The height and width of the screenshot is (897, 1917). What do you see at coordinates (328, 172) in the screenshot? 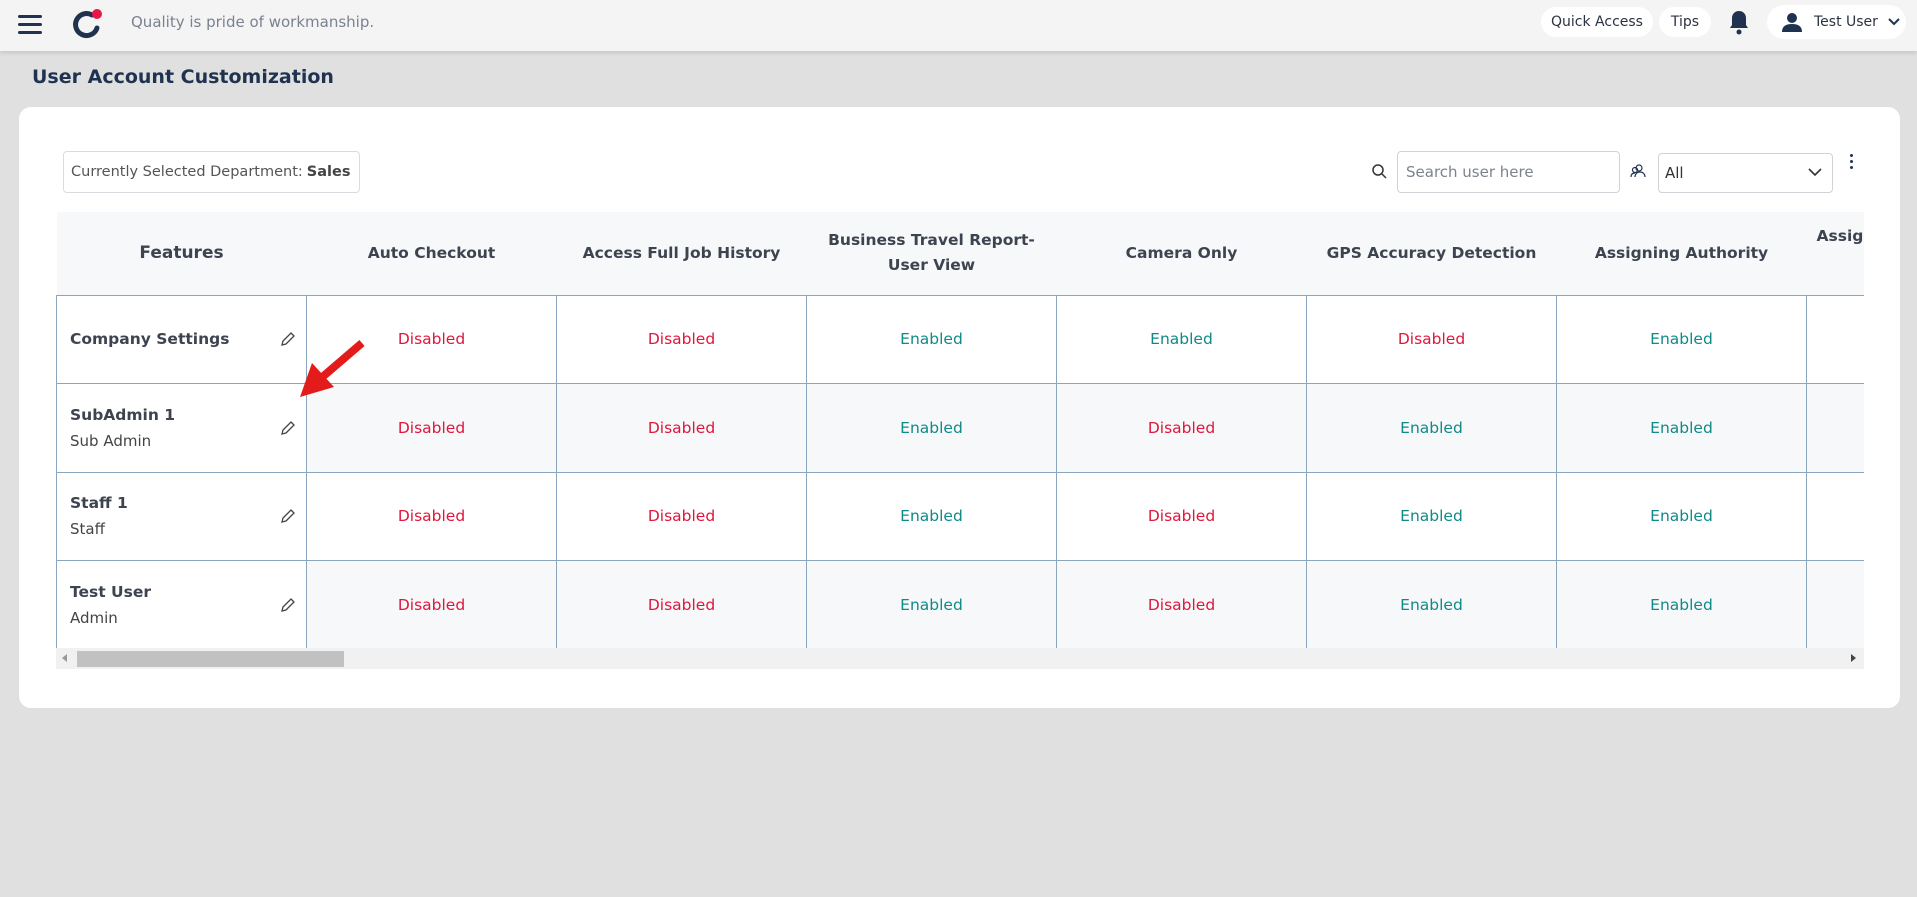
I see `department-value: Sales` at bounding box center [328, 172].